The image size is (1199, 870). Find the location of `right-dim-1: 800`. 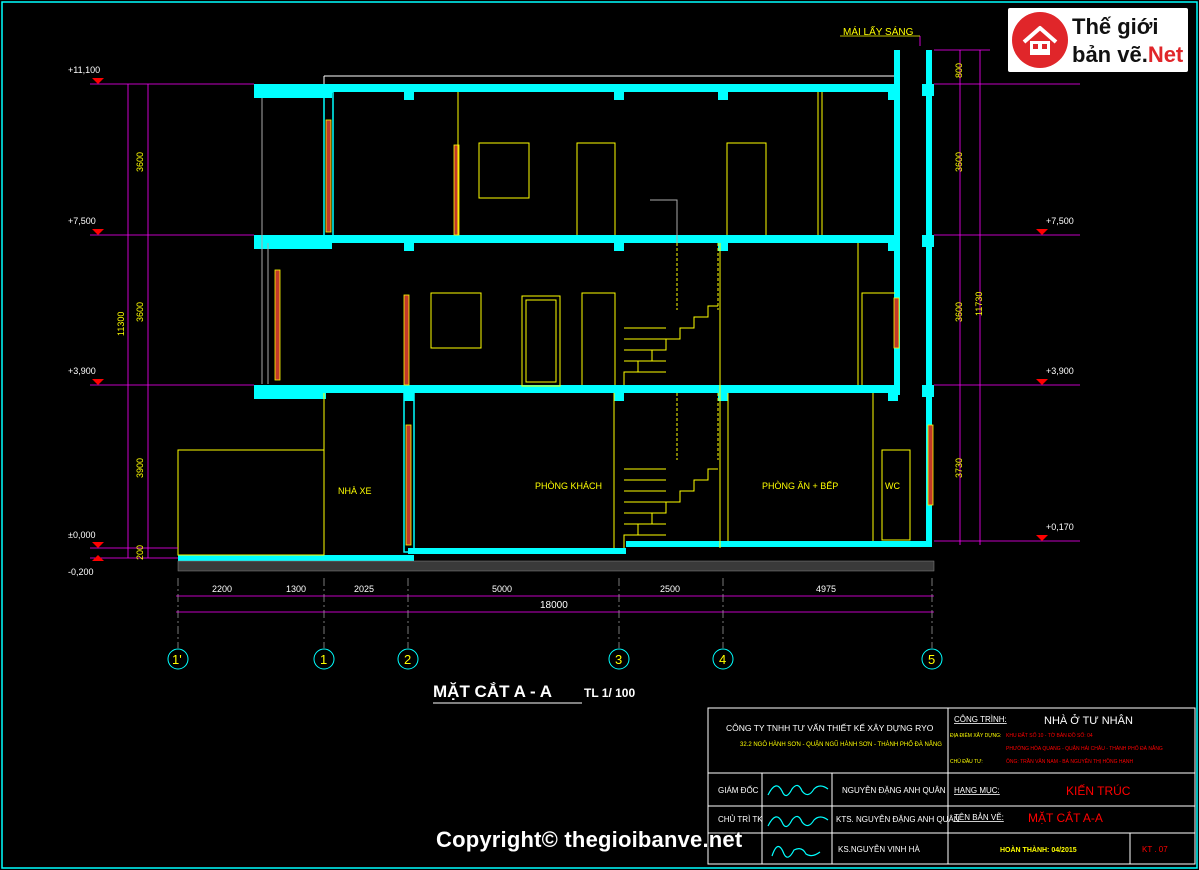

right-dim-1: 800 is located at coordinates (959, 70).